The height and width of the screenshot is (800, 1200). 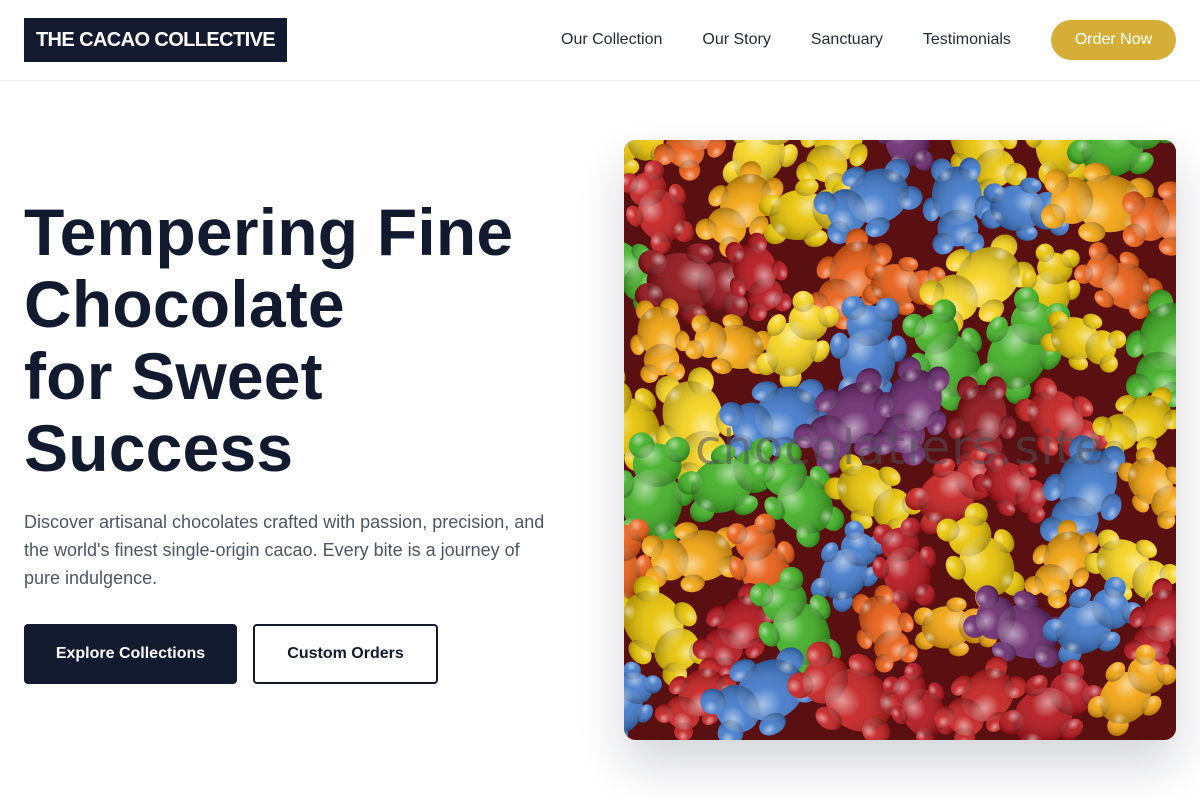 I want to click on nav-link-testimonials: Testimonials, so click(x=967, y=40).